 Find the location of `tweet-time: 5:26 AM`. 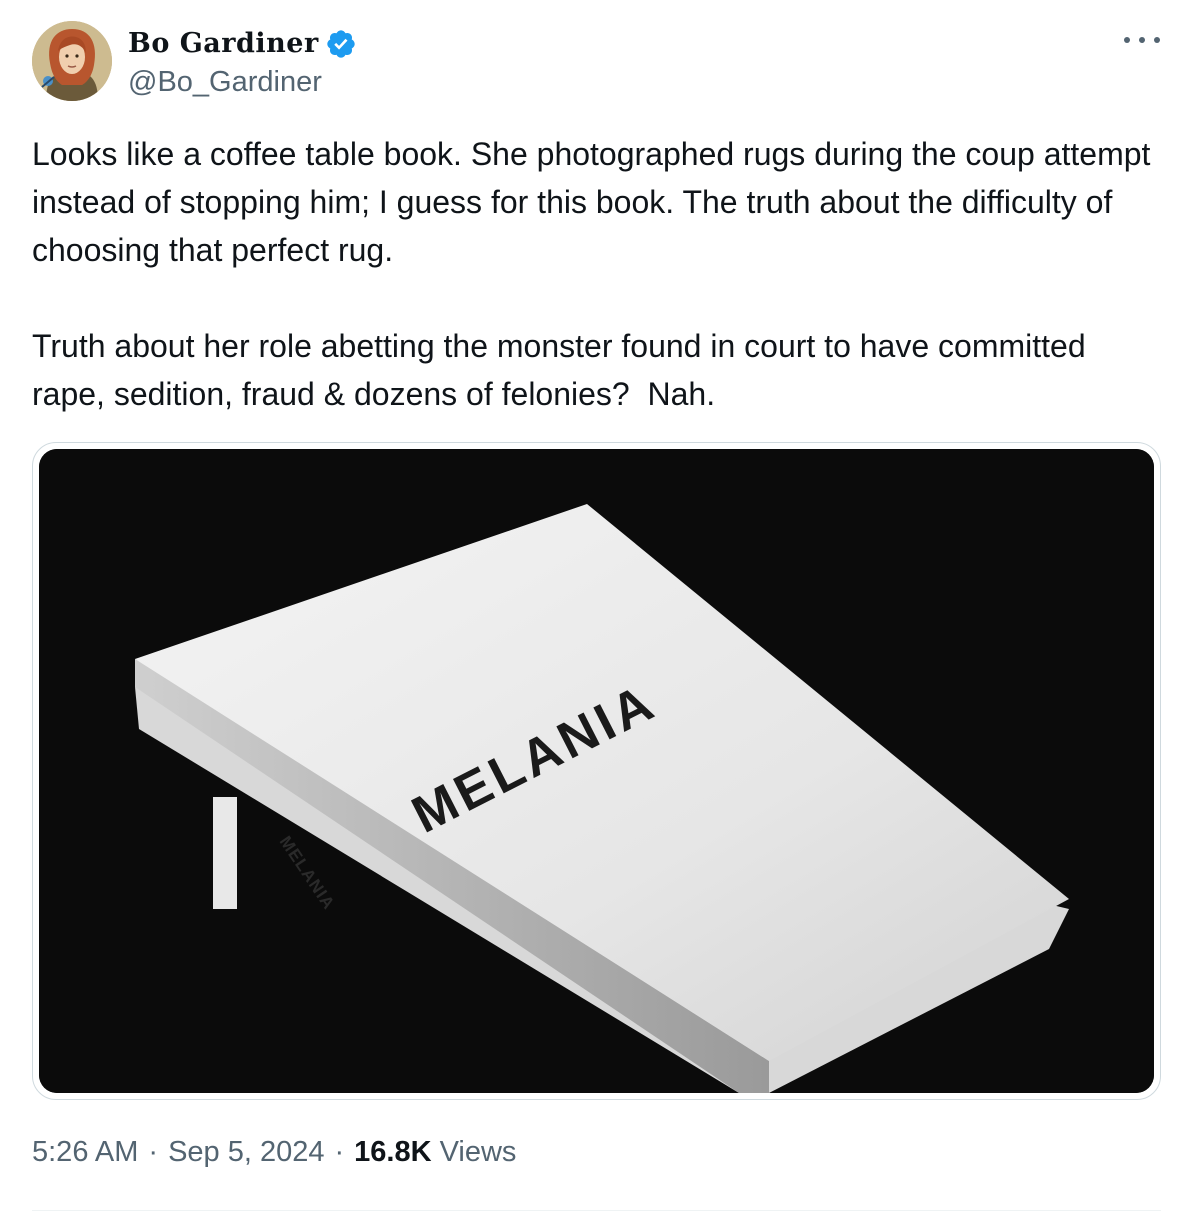

tweet-time: 5:26 AM is located at coordinates (85, 1152).